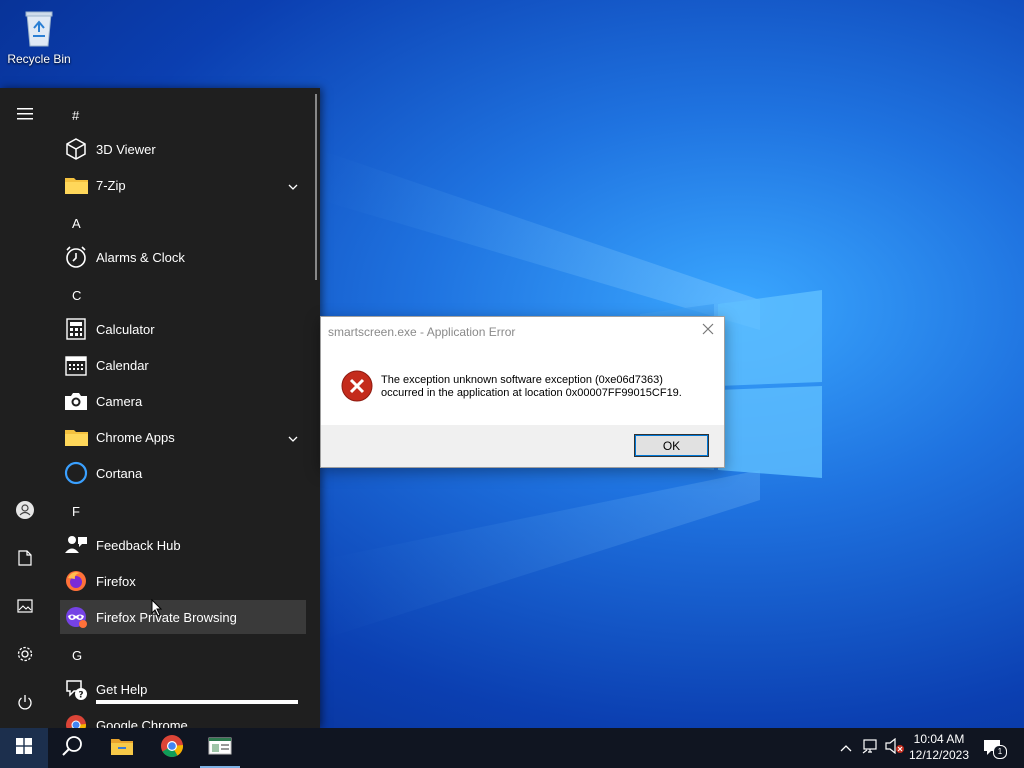 This screenshot has height=768, width=1024. I want to click on app-3d-viewer: 3D Viewer, so click(183, 149).